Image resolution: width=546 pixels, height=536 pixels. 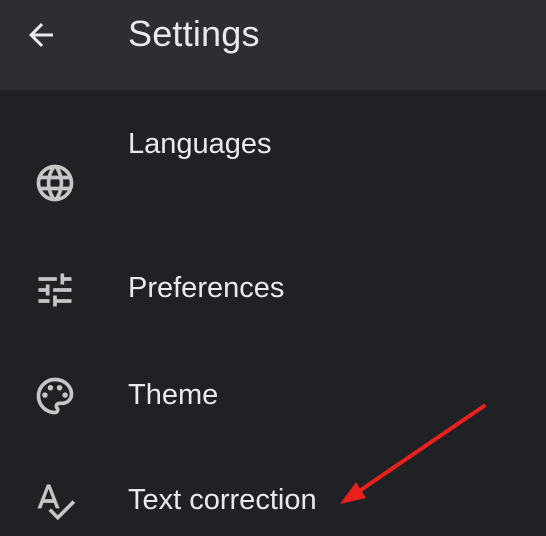 What do you see at coordinates (222, 500) in the screenshot?
I see `settings-item-label: Text correction` at bounding box center [222, 500].